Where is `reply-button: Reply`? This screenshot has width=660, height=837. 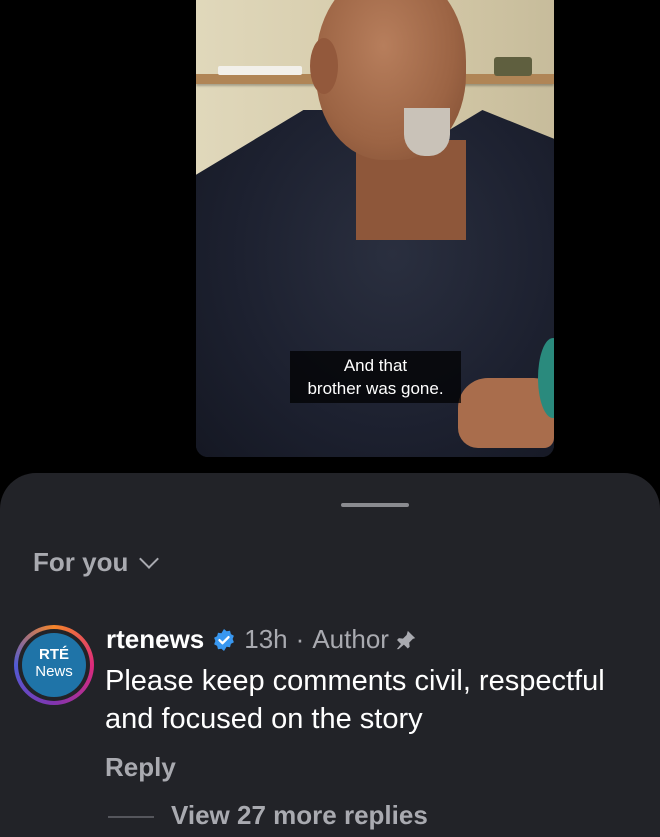 reply-button: Reply is located at coordinates (140, 767).